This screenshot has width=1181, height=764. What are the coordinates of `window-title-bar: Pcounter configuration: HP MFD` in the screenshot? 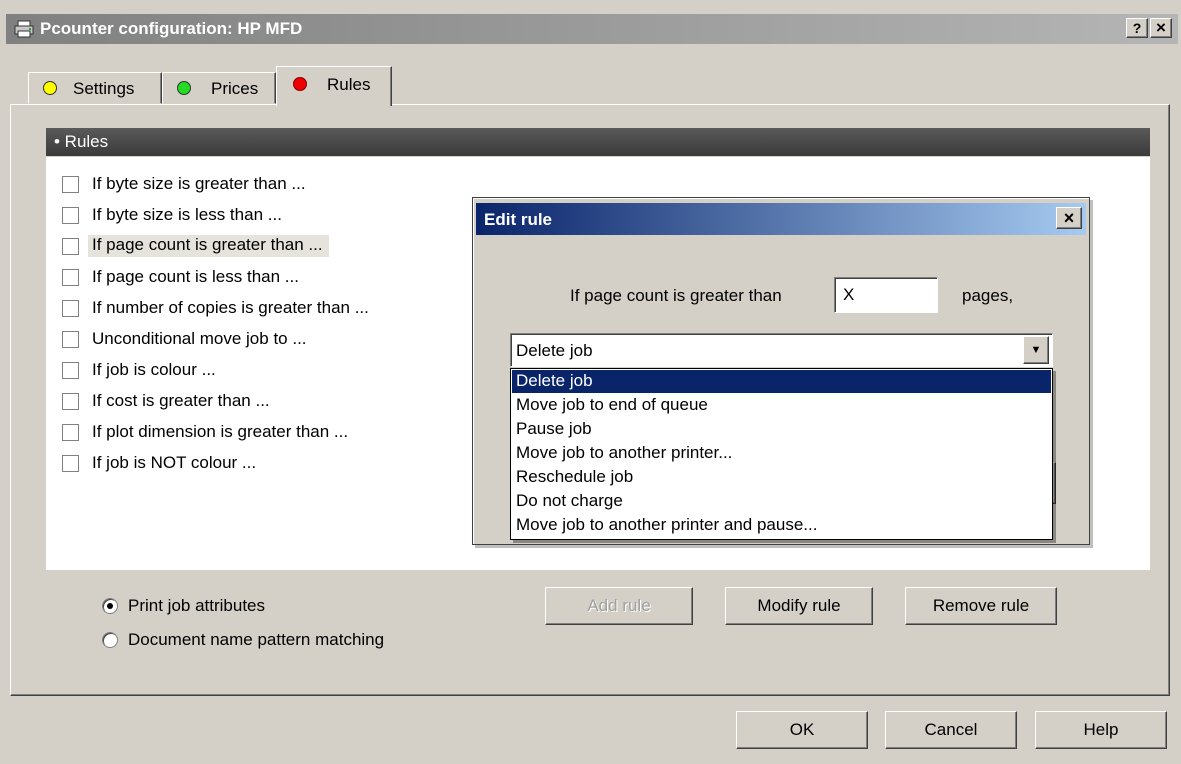 It's located at (592, 29).